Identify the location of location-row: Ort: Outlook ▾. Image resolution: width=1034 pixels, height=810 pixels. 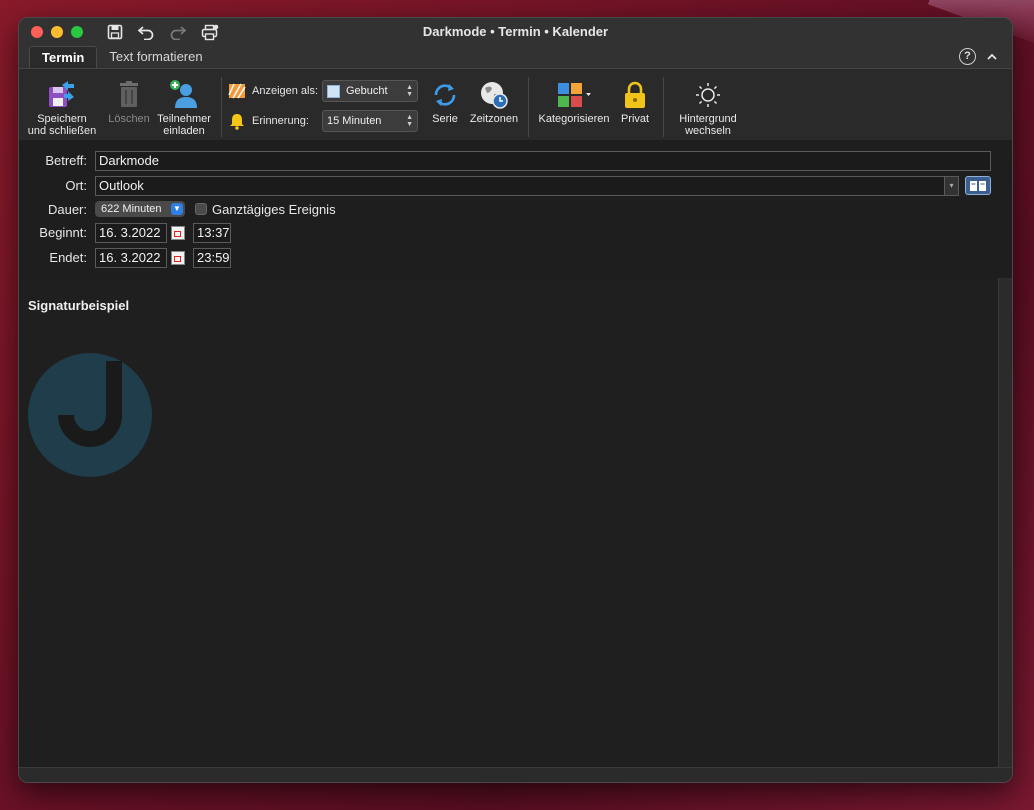
(515, 185).